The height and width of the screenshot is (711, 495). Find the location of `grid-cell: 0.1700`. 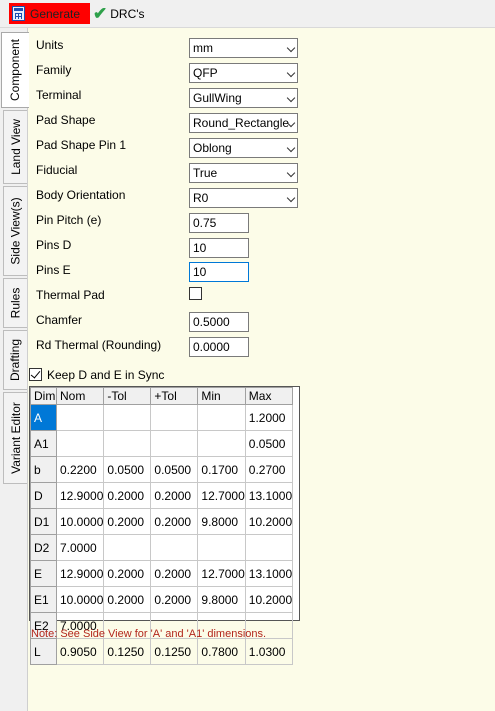

grid-cell: 0.1700 is located at coordinates (221, 469).